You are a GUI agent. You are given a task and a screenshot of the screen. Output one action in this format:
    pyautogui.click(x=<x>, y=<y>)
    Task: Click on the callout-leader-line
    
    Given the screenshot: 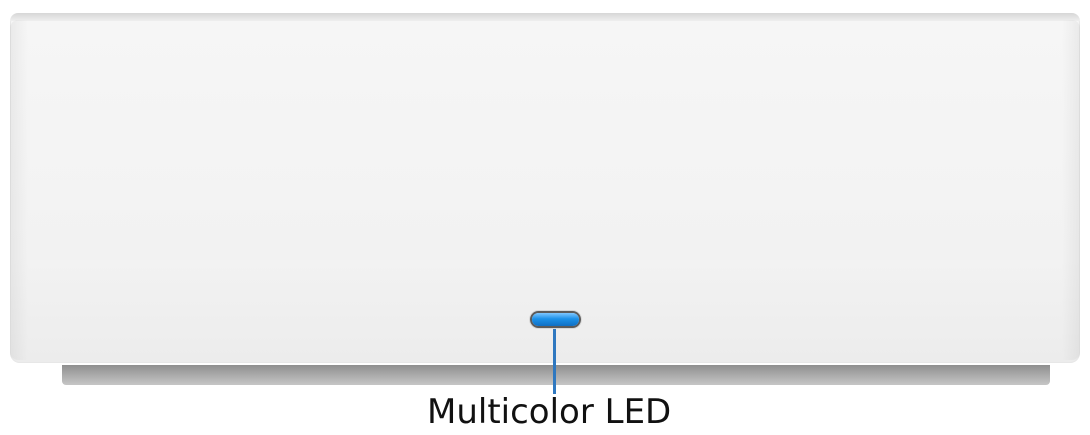 What is the action you would take?
    pyautogui.click(x=554, y=361)
    